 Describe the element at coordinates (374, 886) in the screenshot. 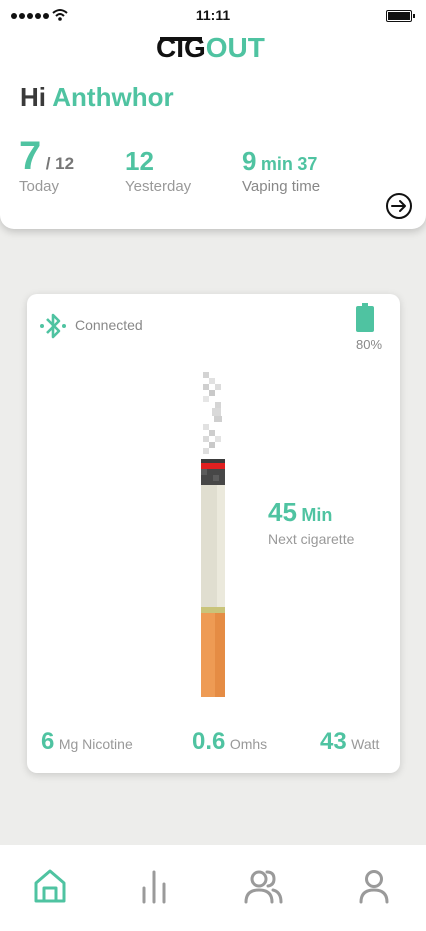

I see `profile-icon` at that location.